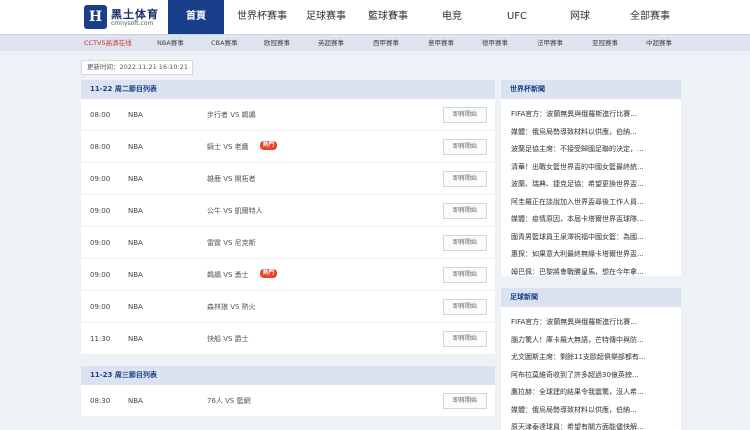  What do you see at coordinates (591, 89) in the screenshot?
I see `news-title: 世界杯新聞` at bounding box center [591, 89].